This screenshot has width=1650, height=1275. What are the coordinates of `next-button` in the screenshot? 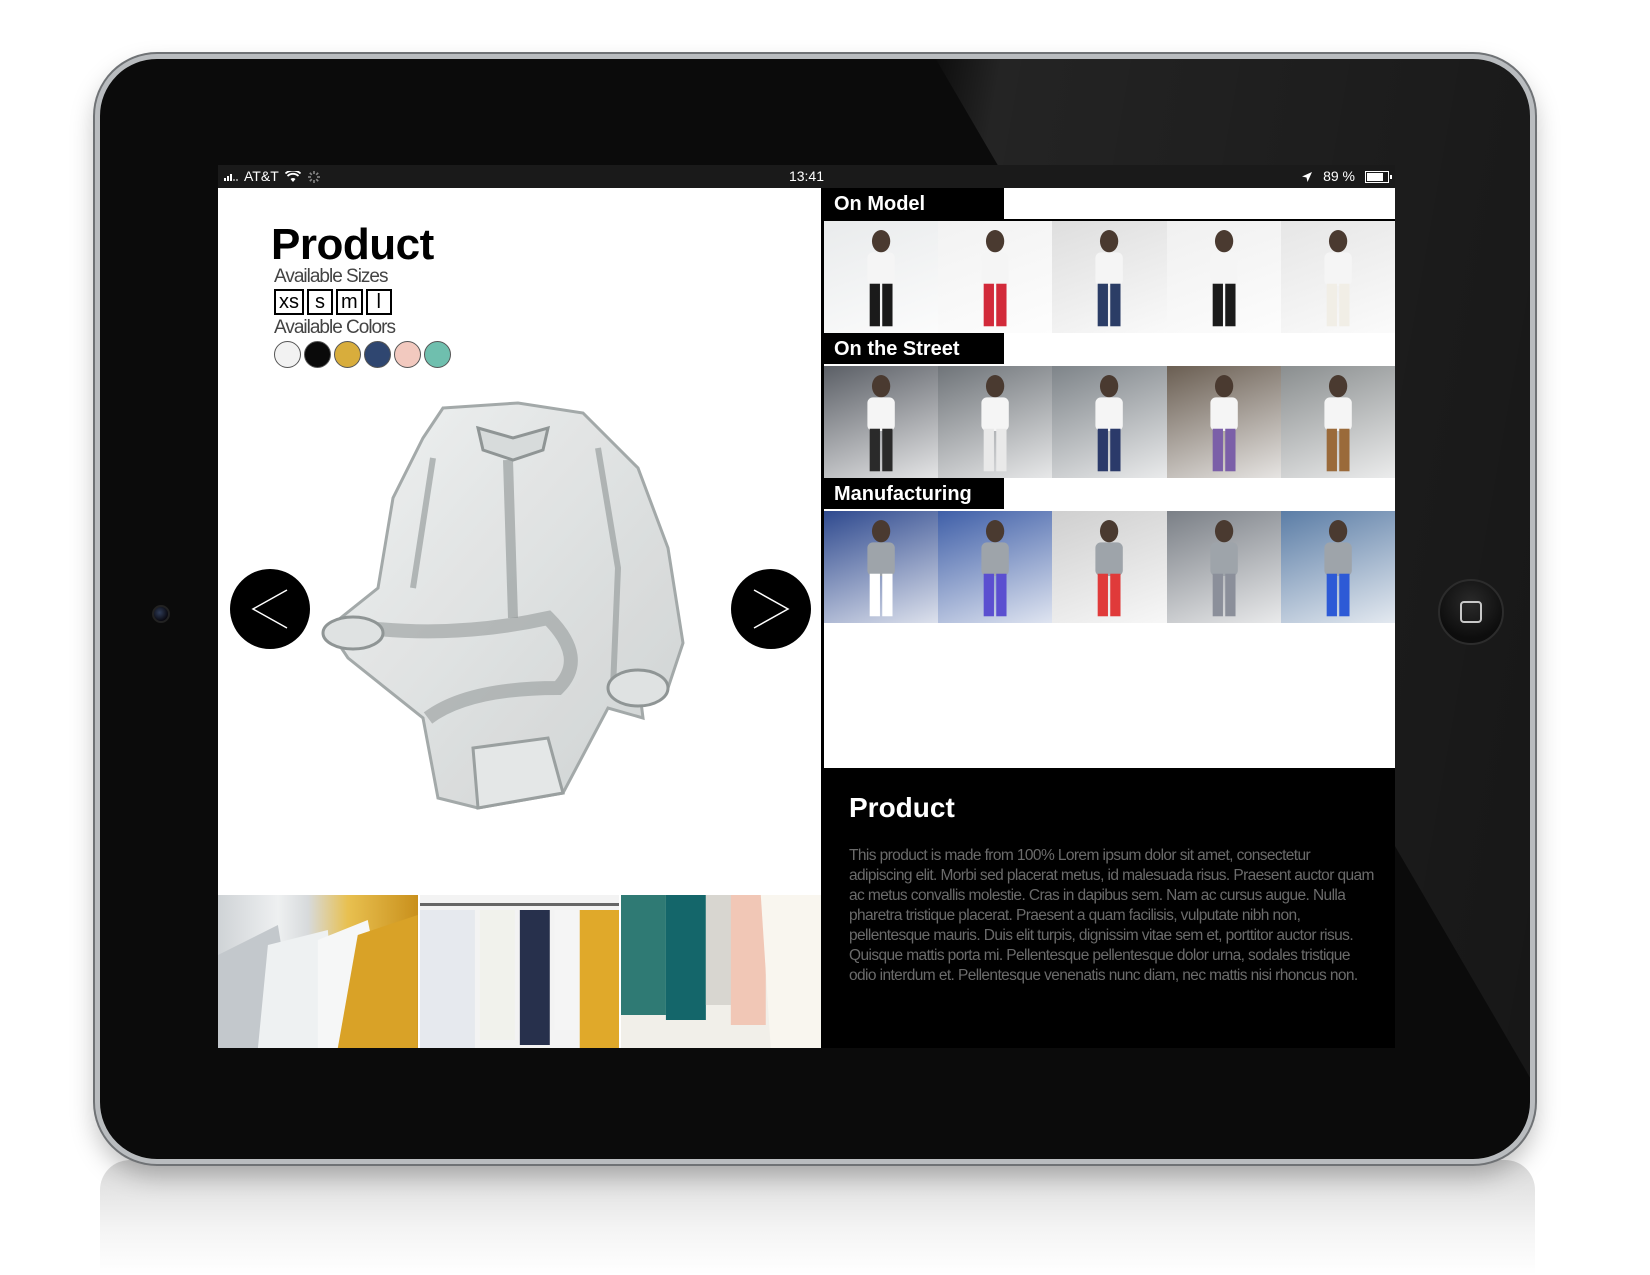 It's located at (771, 609).